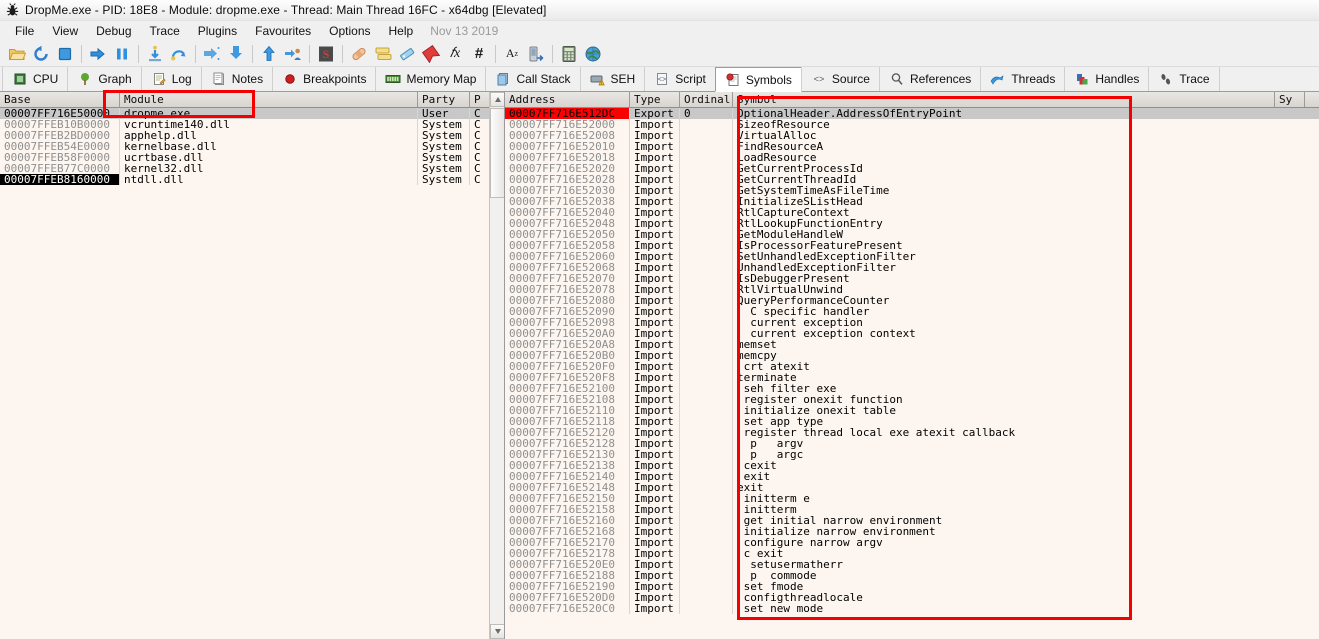 The height and width of the screenshot is (639, 1319). I want to click on calculator-icon, so click(569, 54).